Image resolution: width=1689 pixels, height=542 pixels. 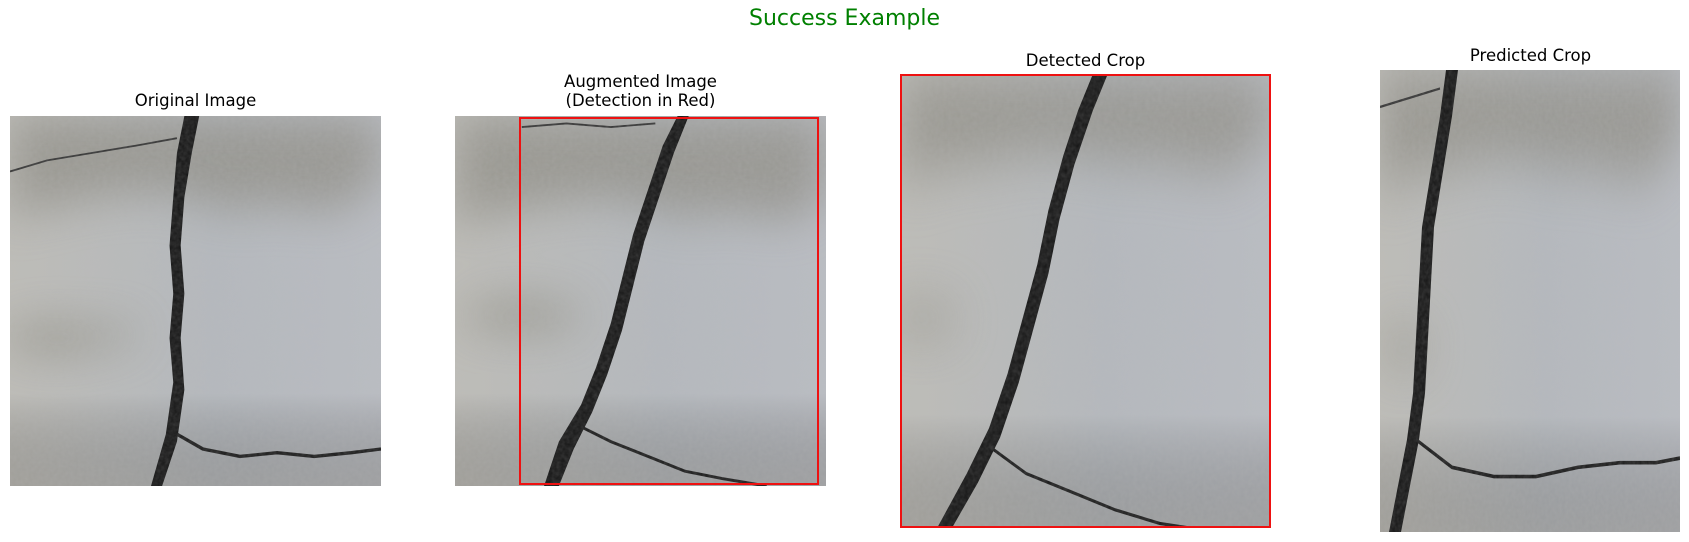 What do you see at coordinates (195, 301) in the screenshot?
I see `original-image` at bounding box center [195, 301].